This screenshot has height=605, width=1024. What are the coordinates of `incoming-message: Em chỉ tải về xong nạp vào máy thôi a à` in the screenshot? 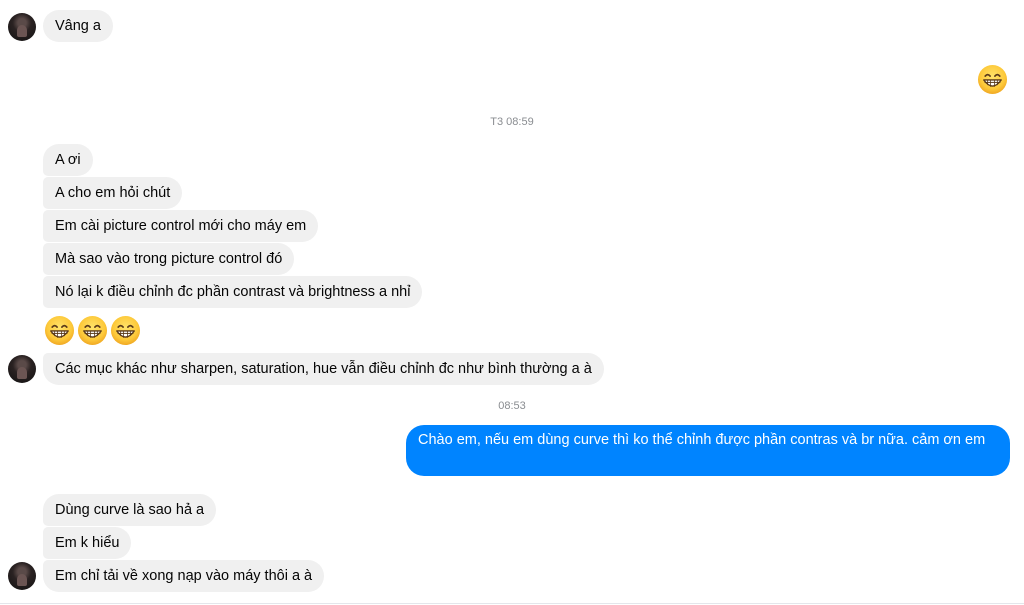 It's located at (184, 576).